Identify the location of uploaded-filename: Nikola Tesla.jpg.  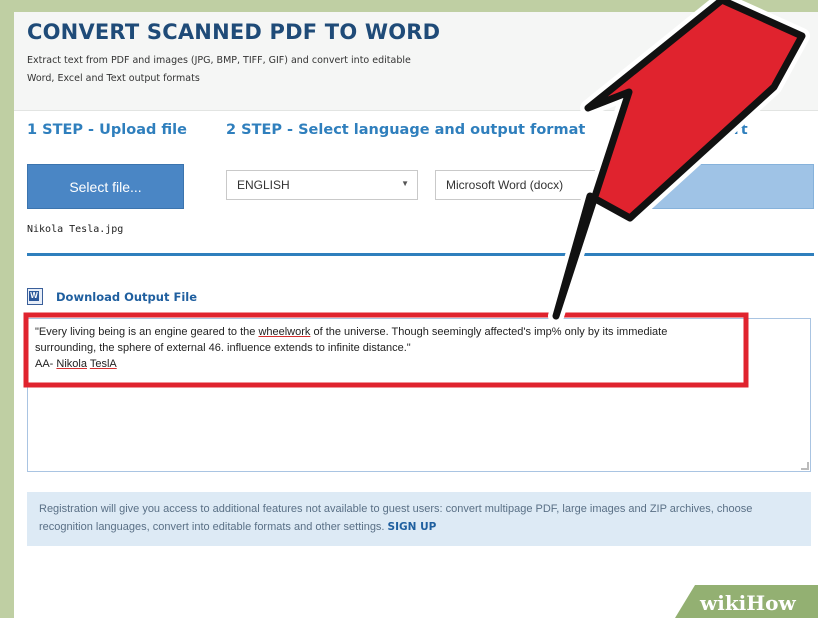
(75, 229).